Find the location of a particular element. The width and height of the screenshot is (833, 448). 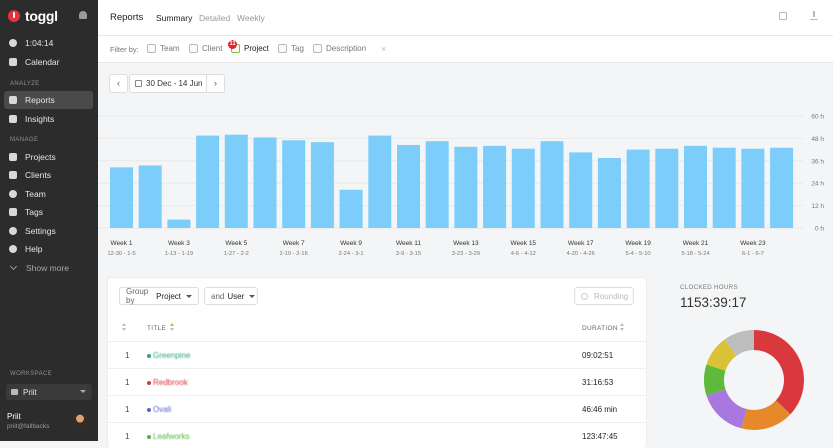

filter-description: Description is located at coordinates (339, 48).